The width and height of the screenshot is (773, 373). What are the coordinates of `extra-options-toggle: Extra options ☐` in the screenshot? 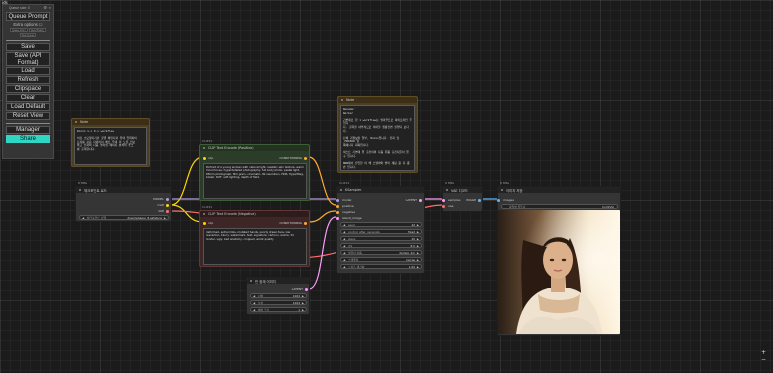 It's located at (28, 24).